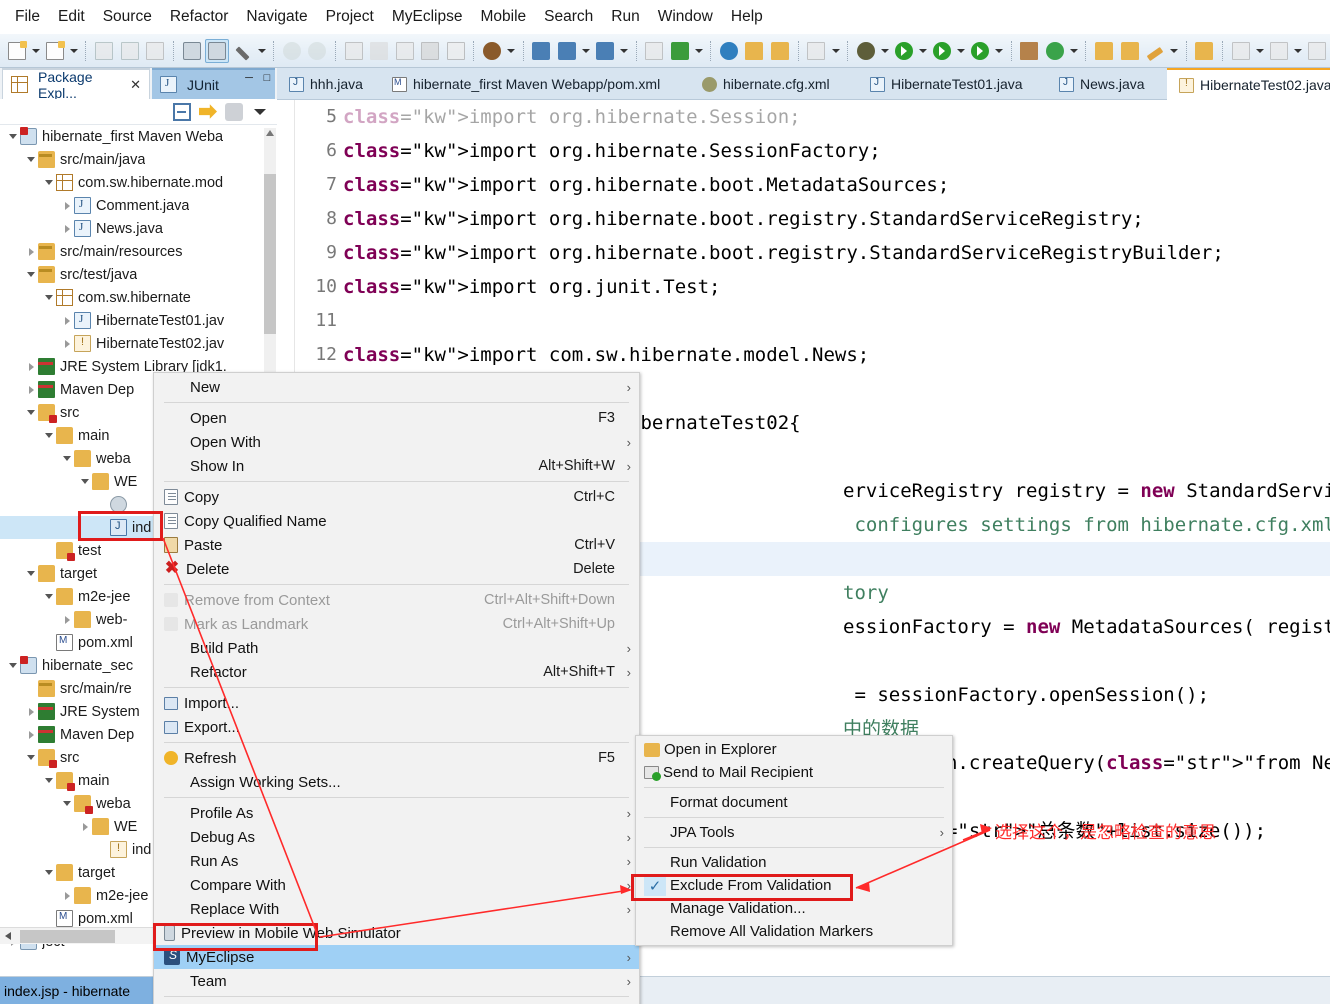  Describe the element at coordinates (270, 254) in the screenshot. I see `scrollbar-thumb` at that location.